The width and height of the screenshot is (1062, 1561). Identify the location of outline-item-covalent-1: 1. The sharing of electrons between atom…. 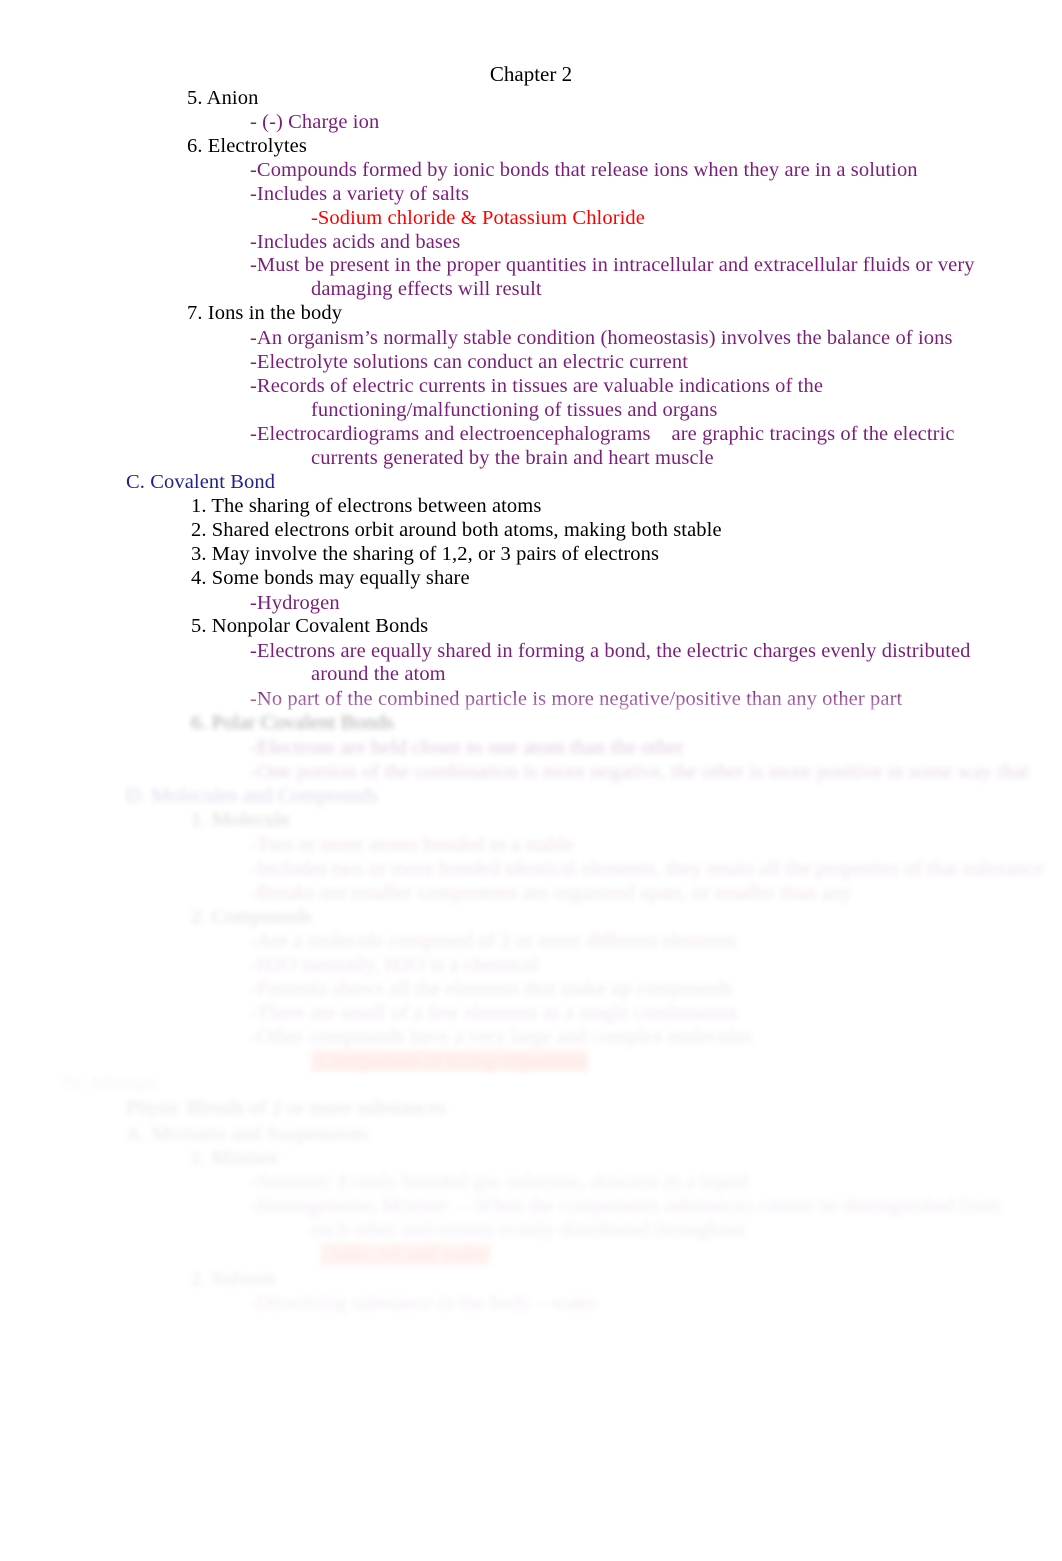
(366, 506).